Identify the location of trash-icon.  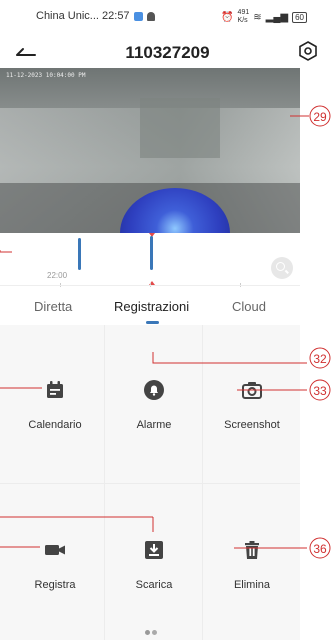
(252, 550).